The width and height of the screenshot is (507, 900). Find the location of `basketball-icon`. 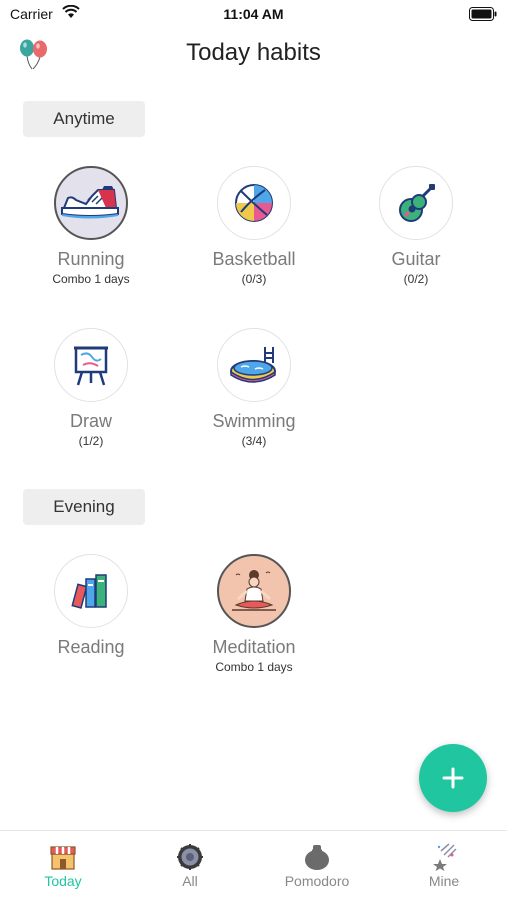

basketball-icon is located at coordinates (254, 203).